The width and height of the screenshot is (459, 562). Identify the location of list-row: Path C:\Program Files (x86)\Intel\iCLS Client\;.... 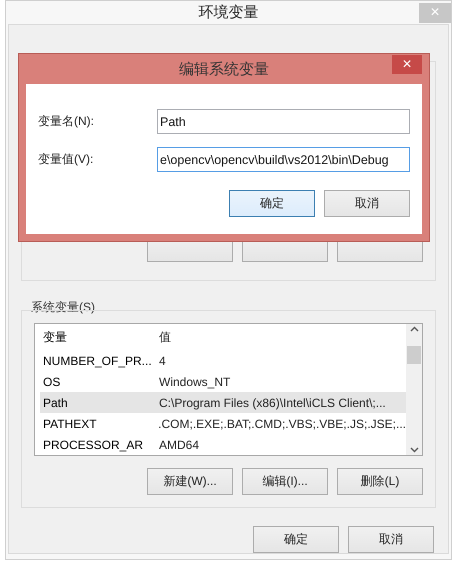
(223, 402).